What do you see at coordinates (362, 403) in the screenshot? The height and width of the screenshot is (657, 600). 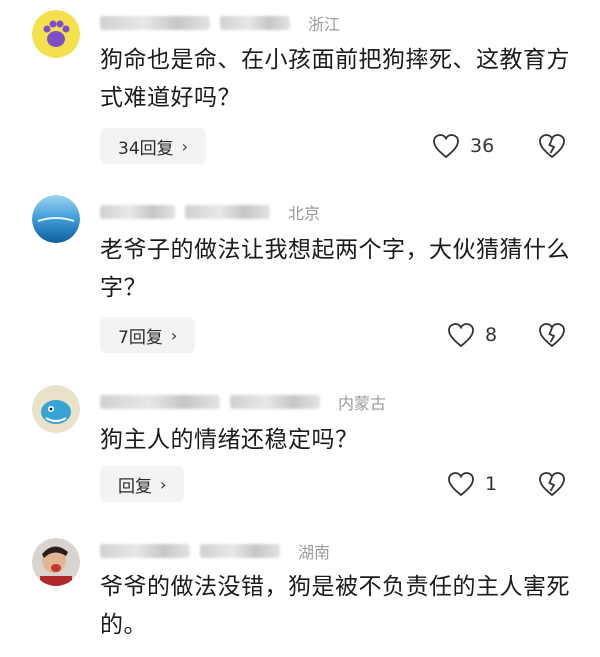 I see `location-label: 内蒙古` at bounding box center [362, 403].